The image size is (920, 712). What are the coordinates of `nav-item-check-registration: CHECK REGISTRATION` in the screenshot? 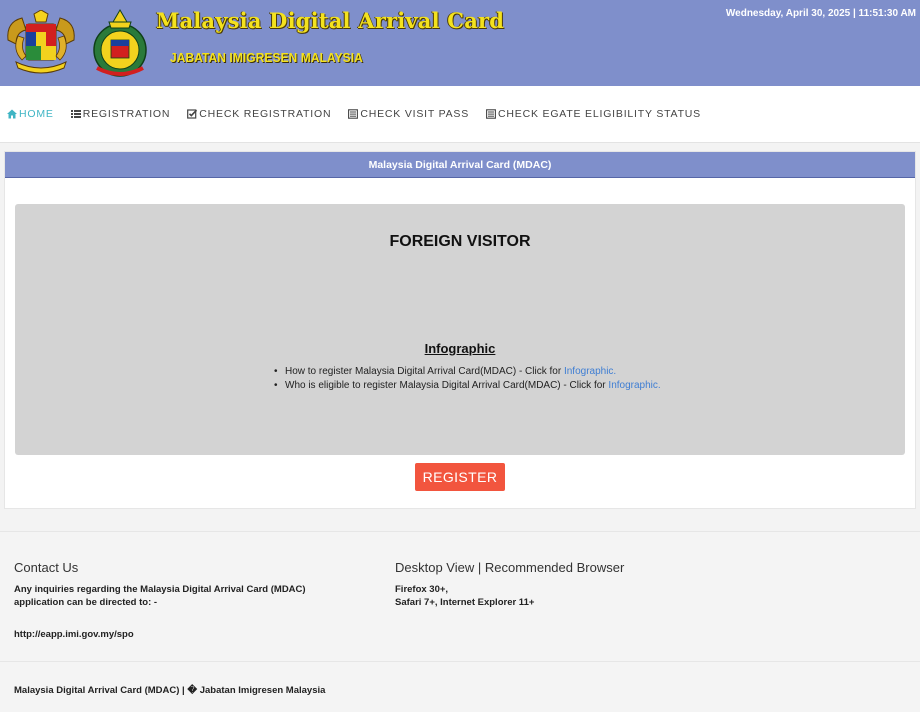 It's located at (259, 114).